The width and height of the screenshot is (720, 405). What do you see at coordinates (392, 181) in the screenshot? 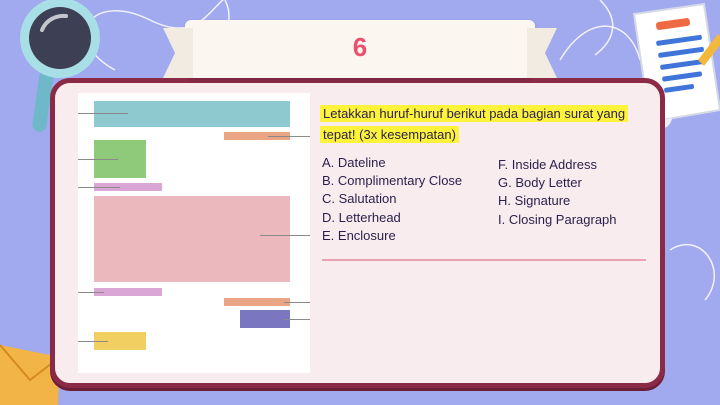
I see `option-item: B. Complimentary Close` at bounding box center [392, 181].